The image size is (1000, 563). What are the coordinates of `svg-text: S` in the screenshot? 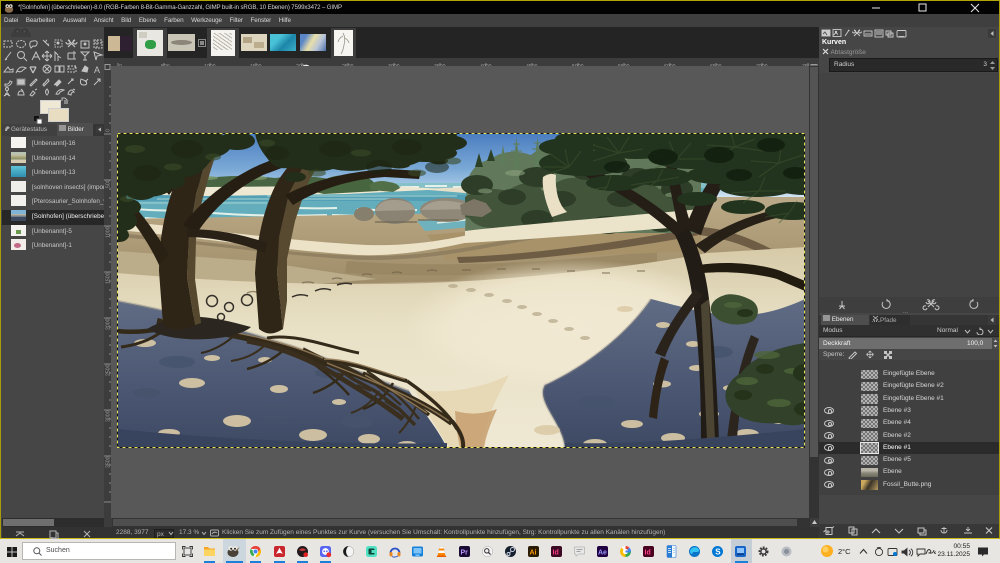 It's located at (718, 551).